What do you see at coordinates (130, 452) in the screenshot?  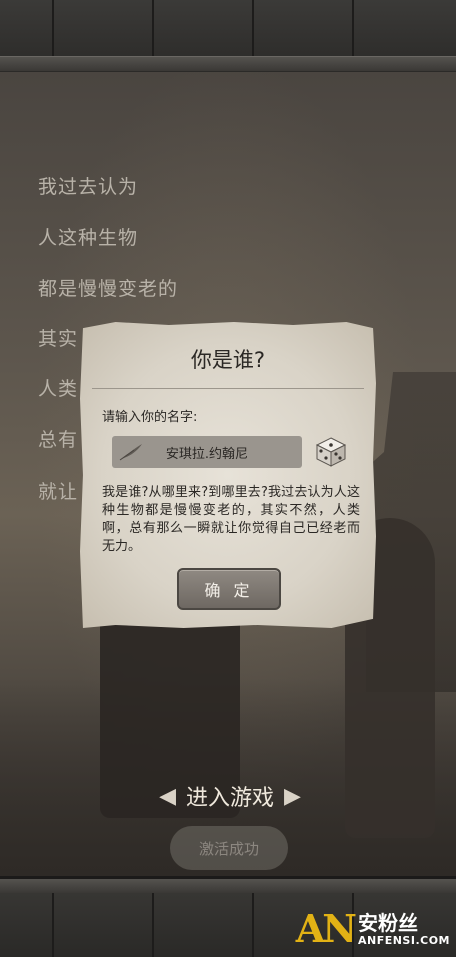 I see `quill-icon` at bounding box center [130, 452].